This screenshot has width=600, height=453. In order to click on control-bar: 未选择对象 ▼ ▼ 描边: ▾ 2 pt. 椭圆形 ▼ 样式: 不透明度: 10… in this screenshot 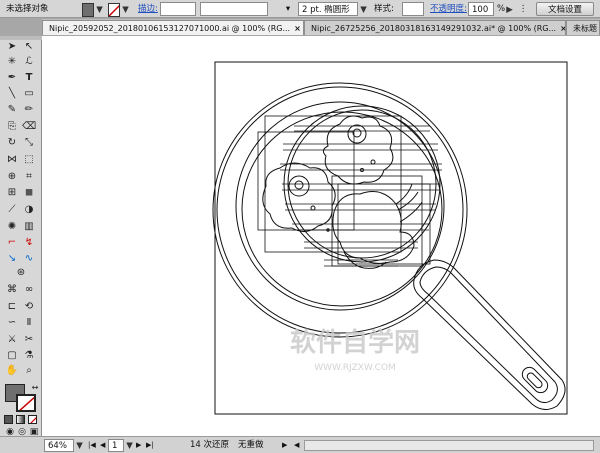, I will do `click(300, 9)`.